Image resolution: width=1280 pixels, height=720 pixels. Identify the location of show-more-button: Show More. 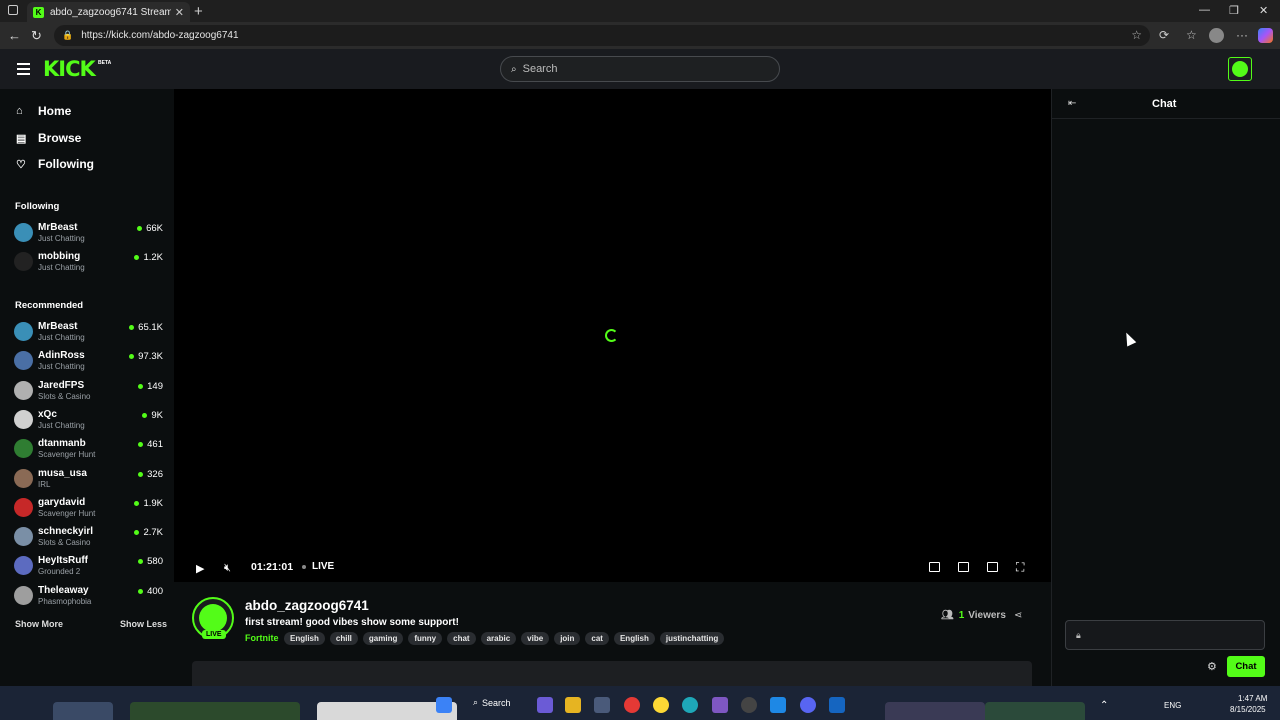
(39, 624).